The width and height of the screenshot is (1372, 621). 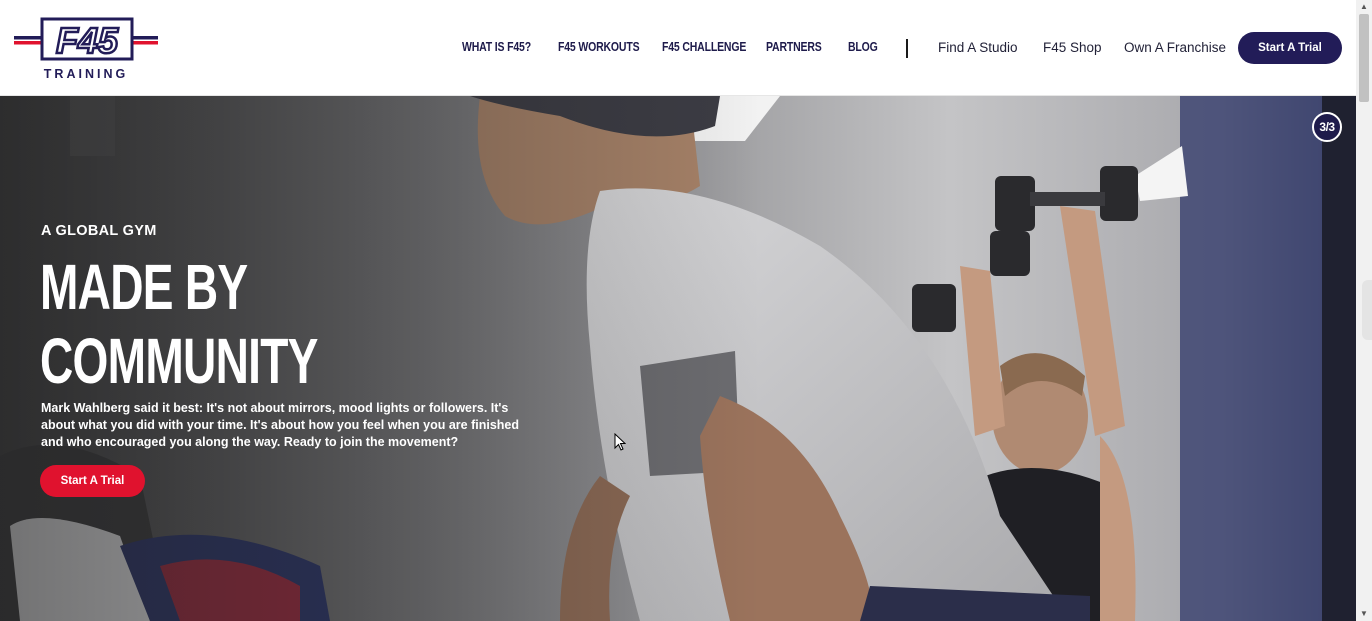 What do you see at coordinates (92, 481) in the screenshot?
I see `hero-start-trial-button: Start A Trial` at bounding box center [92, 481].